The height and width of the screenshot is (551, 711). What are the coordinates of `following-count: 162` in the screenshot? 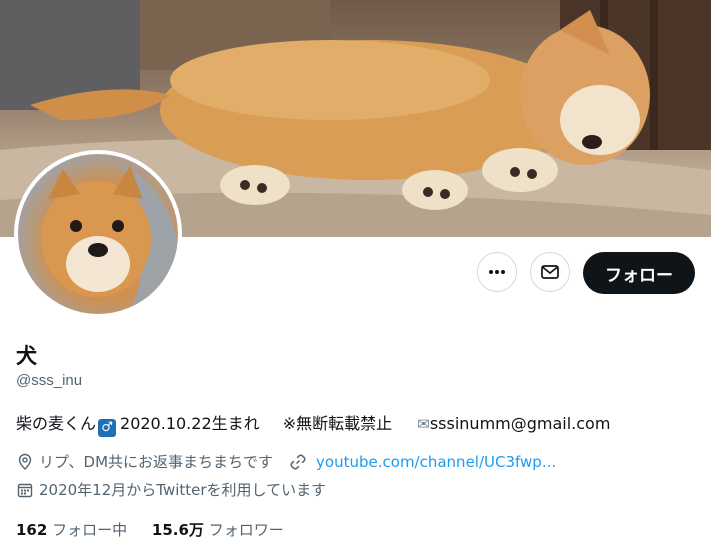 It's located at (32, 530).